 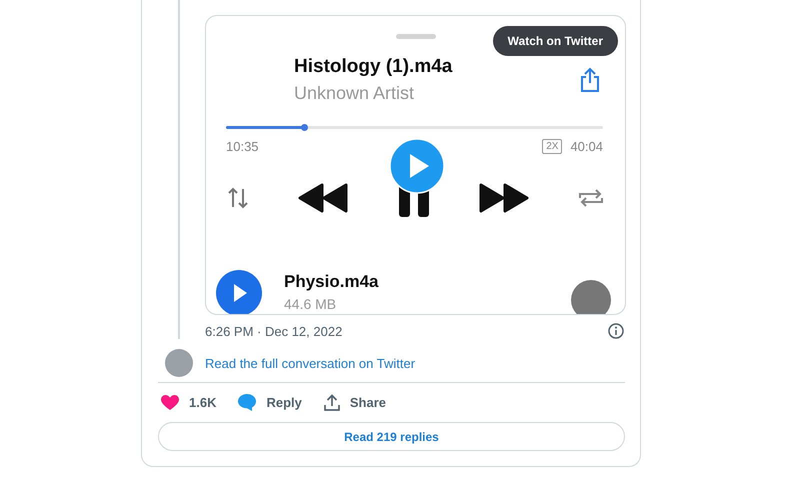 I want to click on tweet-timestamp: 6:26 PM · Dec 12, 2022, so click(x=273, y=331).